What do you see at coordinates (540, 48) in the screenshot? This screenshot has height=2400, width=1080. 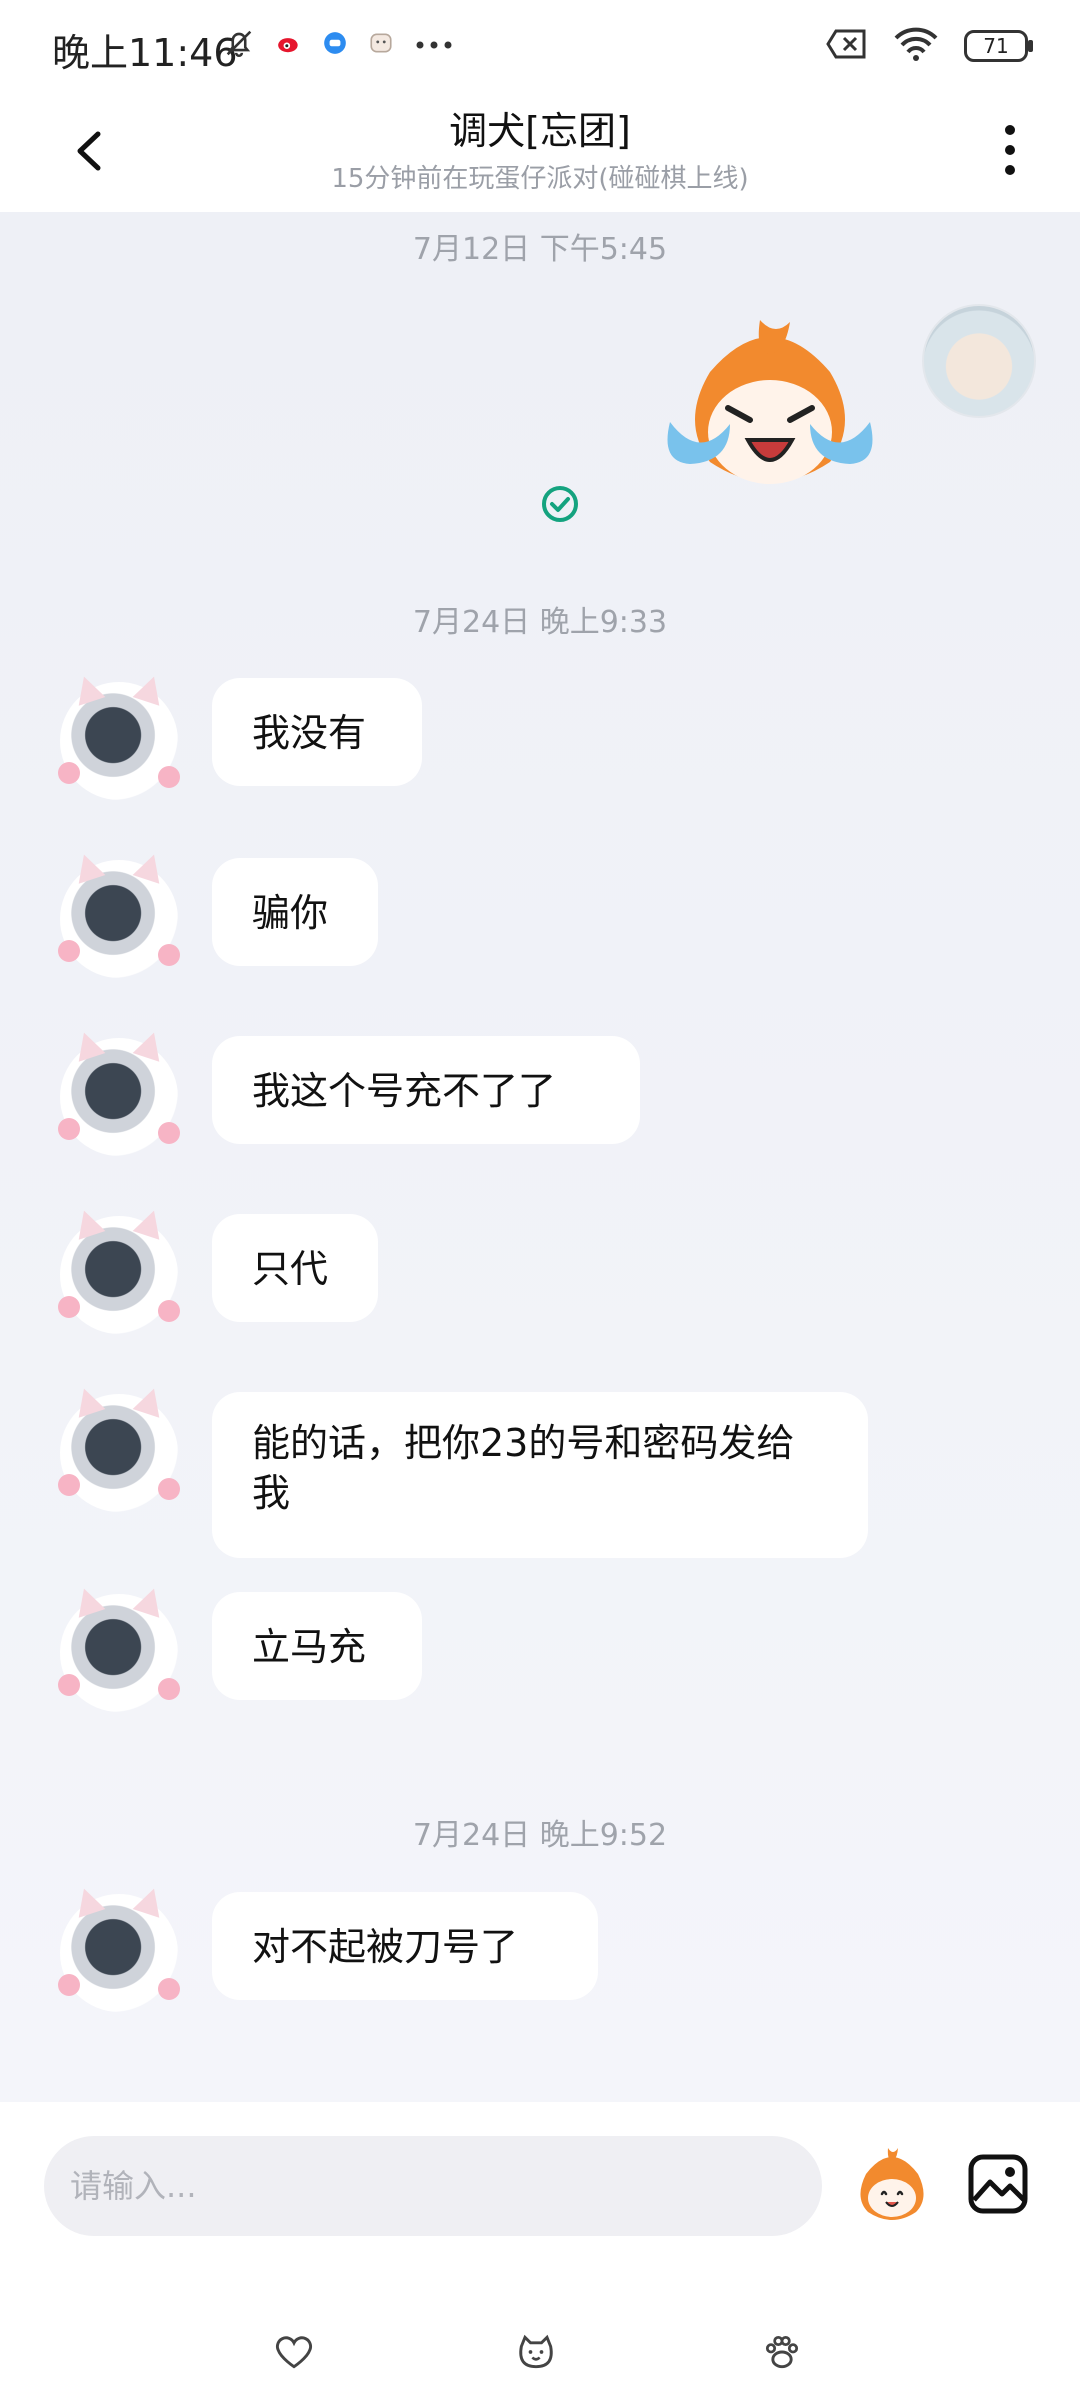 I see `status-bar: 晚上11:46 71` at bounding box center [540, 48].